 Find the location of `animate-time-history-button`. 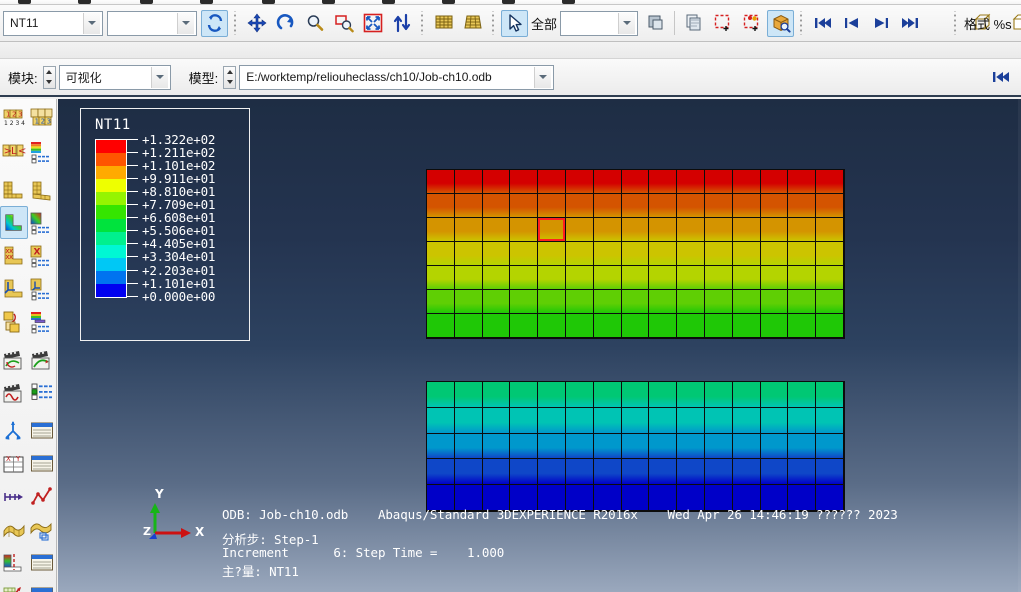

animate-time-history-button is located at coordinates (42, 359).